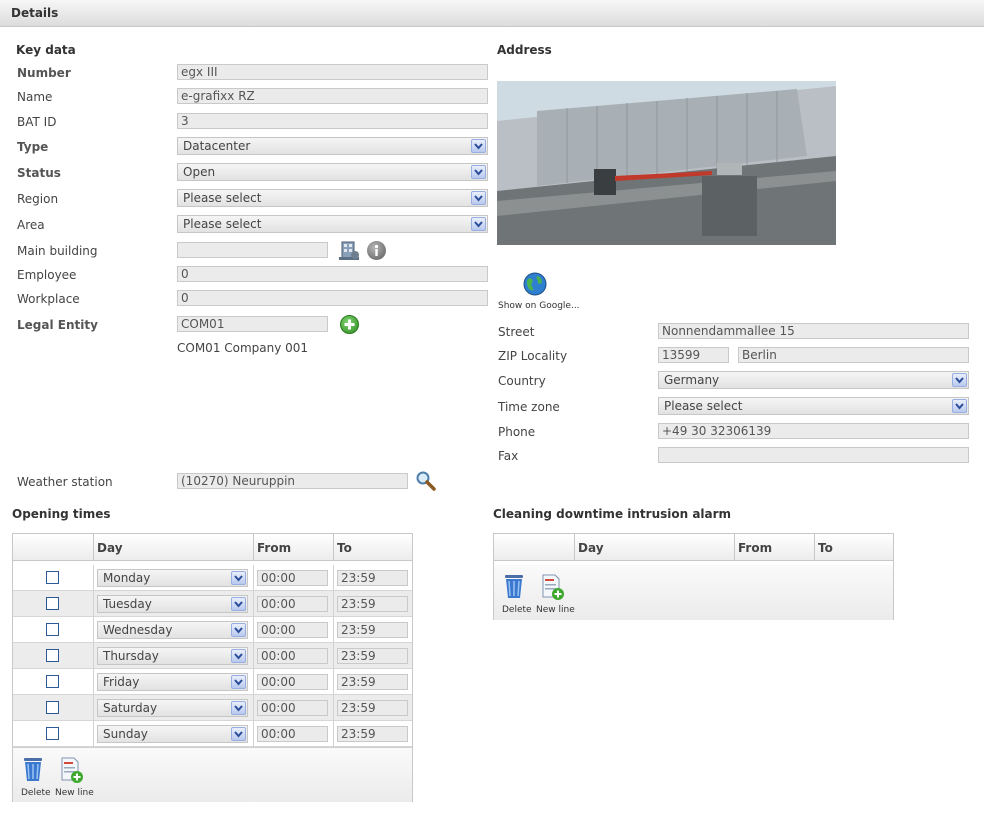 This screenshot has height=826, width=984. Describe the element at coordinates (121, 682) in the screenshot. I see `day-value: Friday` at that location.